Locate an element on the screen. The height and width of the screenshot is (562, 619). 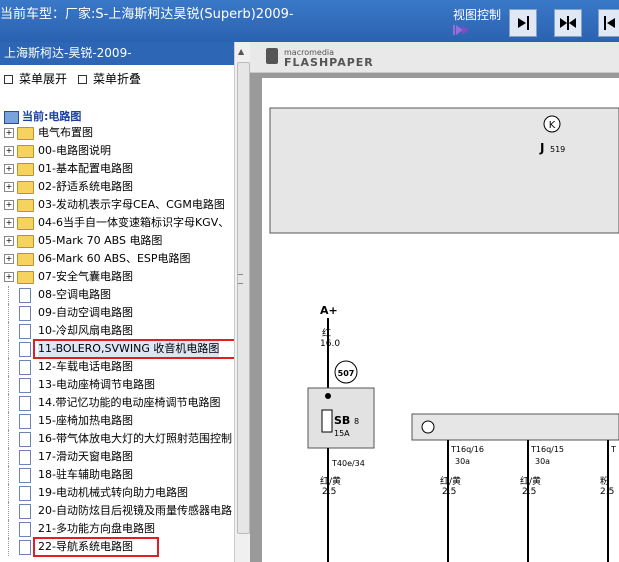
arrow-to-bar-icon is located at coordinates (523, 23).